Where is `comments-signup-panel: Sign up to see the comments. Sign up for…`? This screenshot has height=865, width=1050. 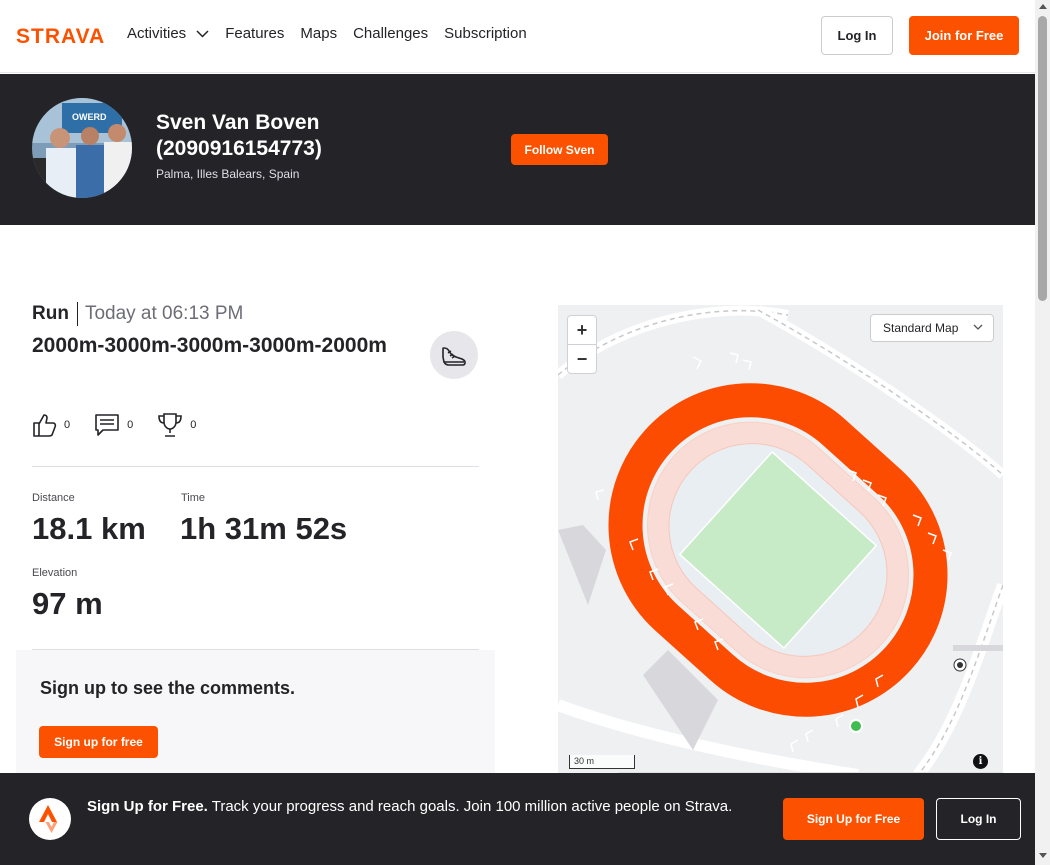 comments-signup-panel: Sign up to see the comments. Sign up for… is located at coordinates (255, 712).